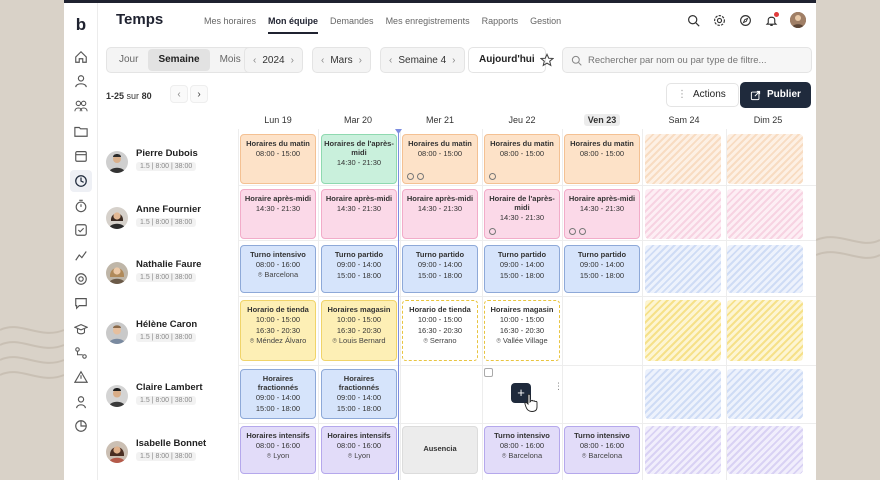 This screenshot has width=880, height=480. I want to click on target-icon, so click(81, 279).